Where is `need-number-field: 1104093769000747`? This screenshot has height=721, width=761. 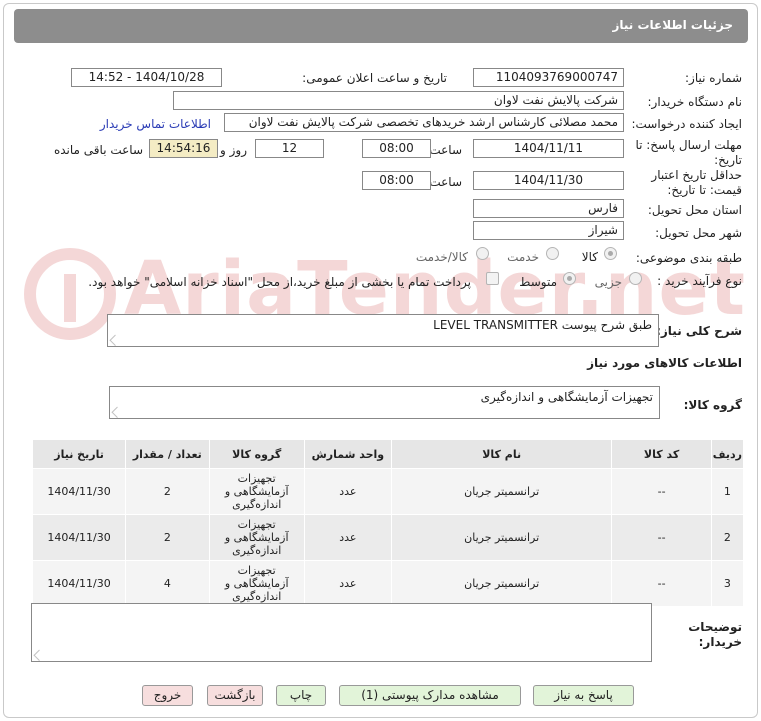 need-number-field: 1104093769000747 is located at coordinates (548, 77).